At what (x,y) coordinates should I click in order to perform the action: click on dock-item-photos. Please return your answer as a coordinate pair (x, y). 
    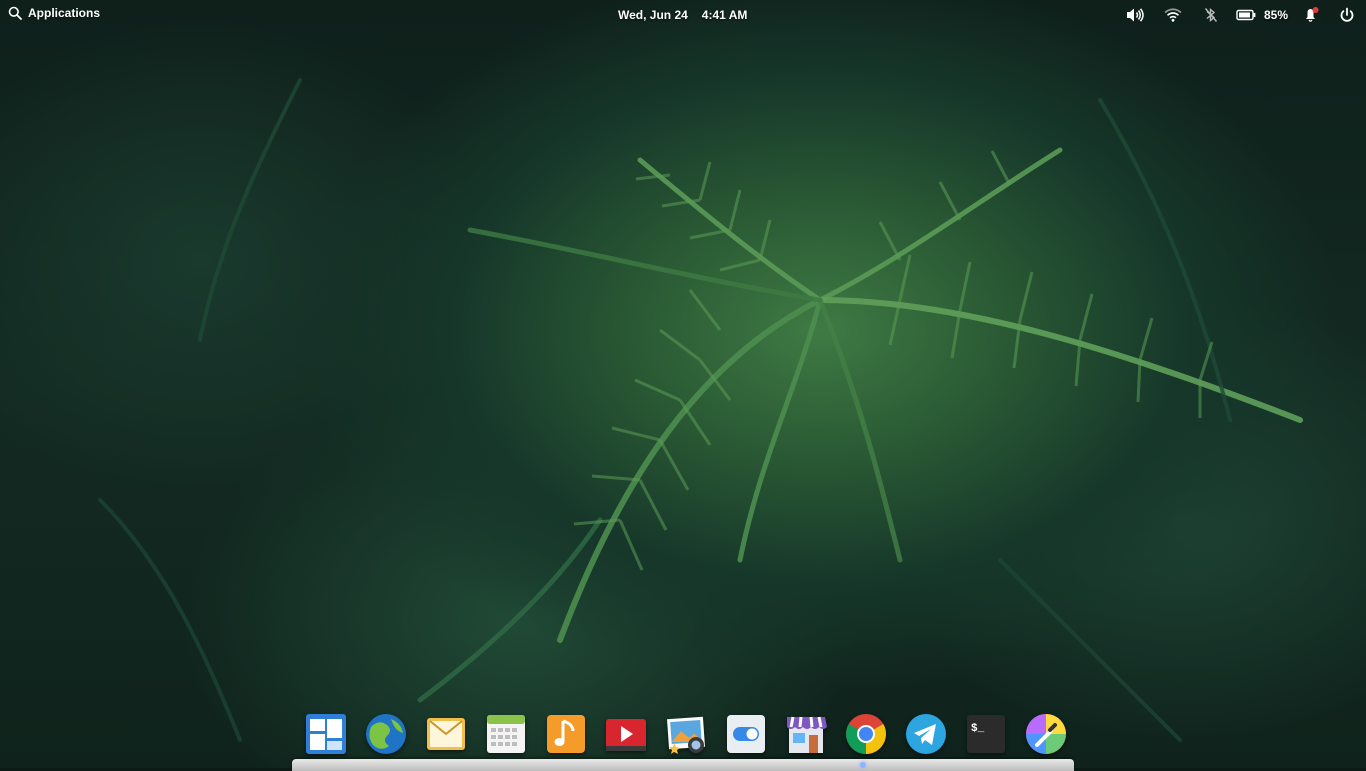
    Looking at the image, I should click on (686, 733).